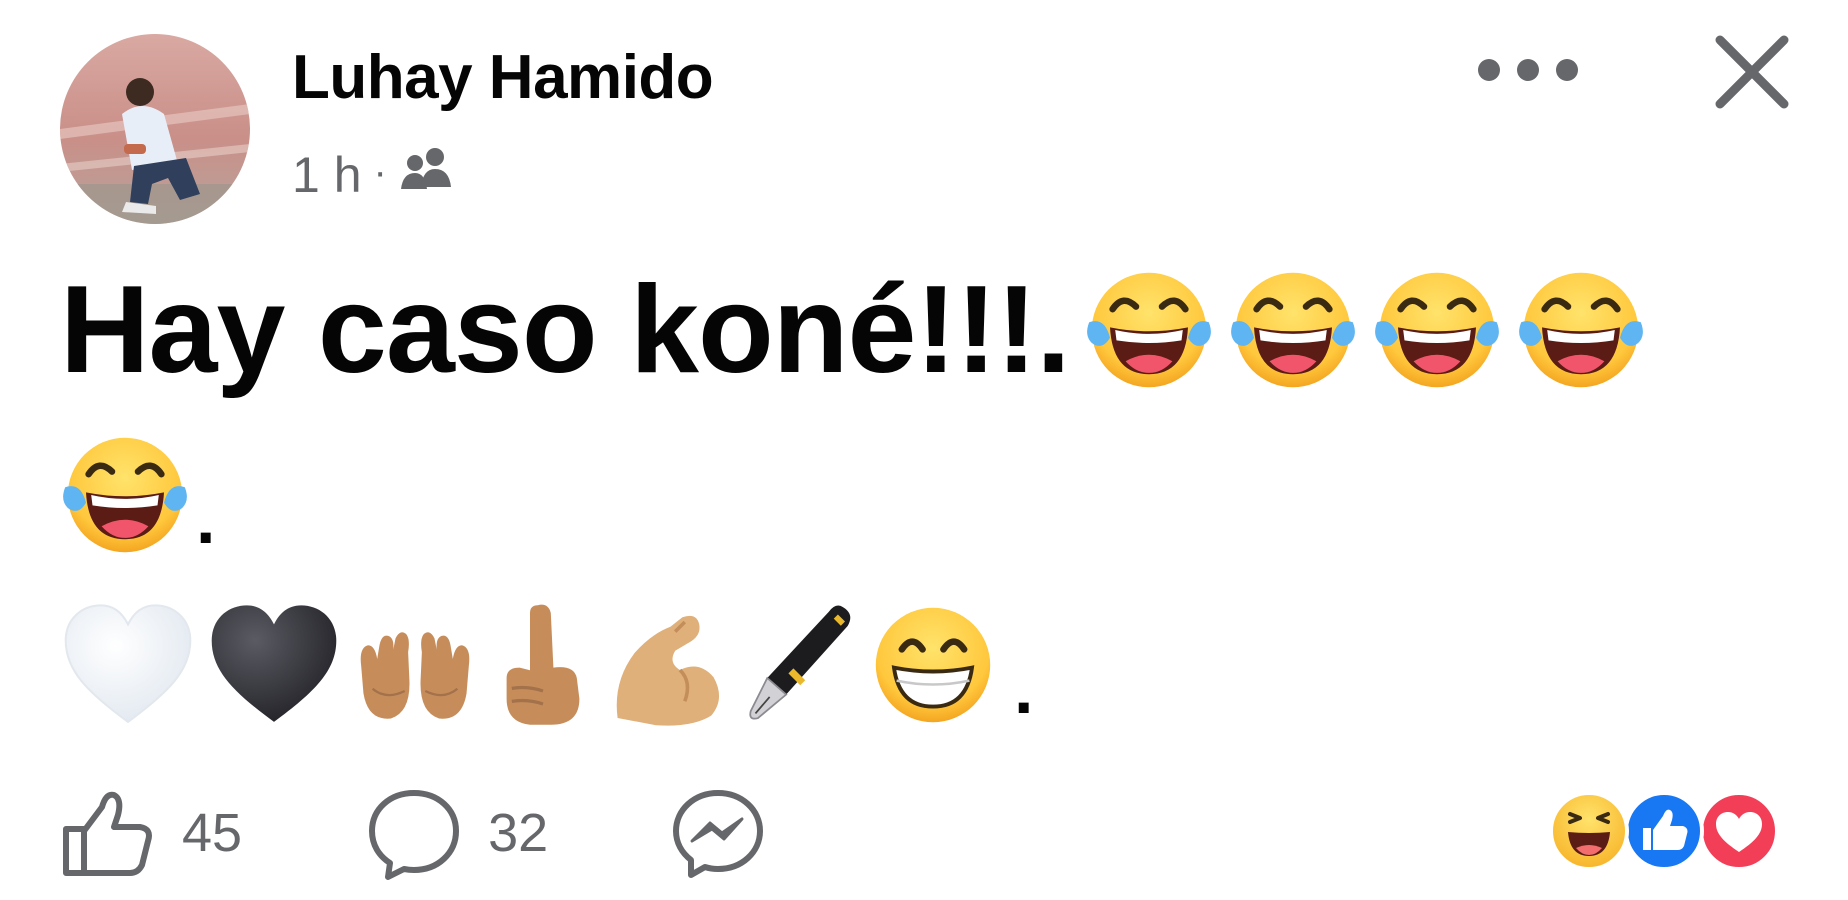  I want to click on love-reaction-icon, so click(1739, 831).